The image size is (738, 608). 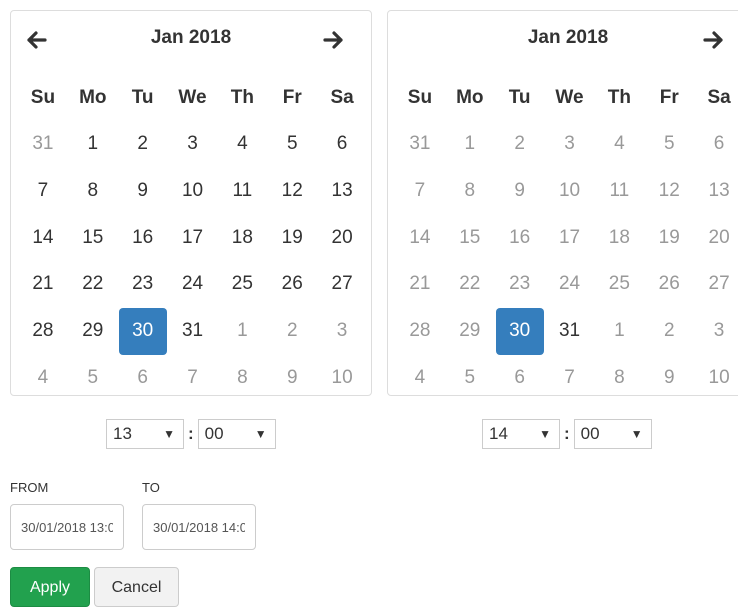 I want to click on weekday-label: Th, so click(x=619, y=97).